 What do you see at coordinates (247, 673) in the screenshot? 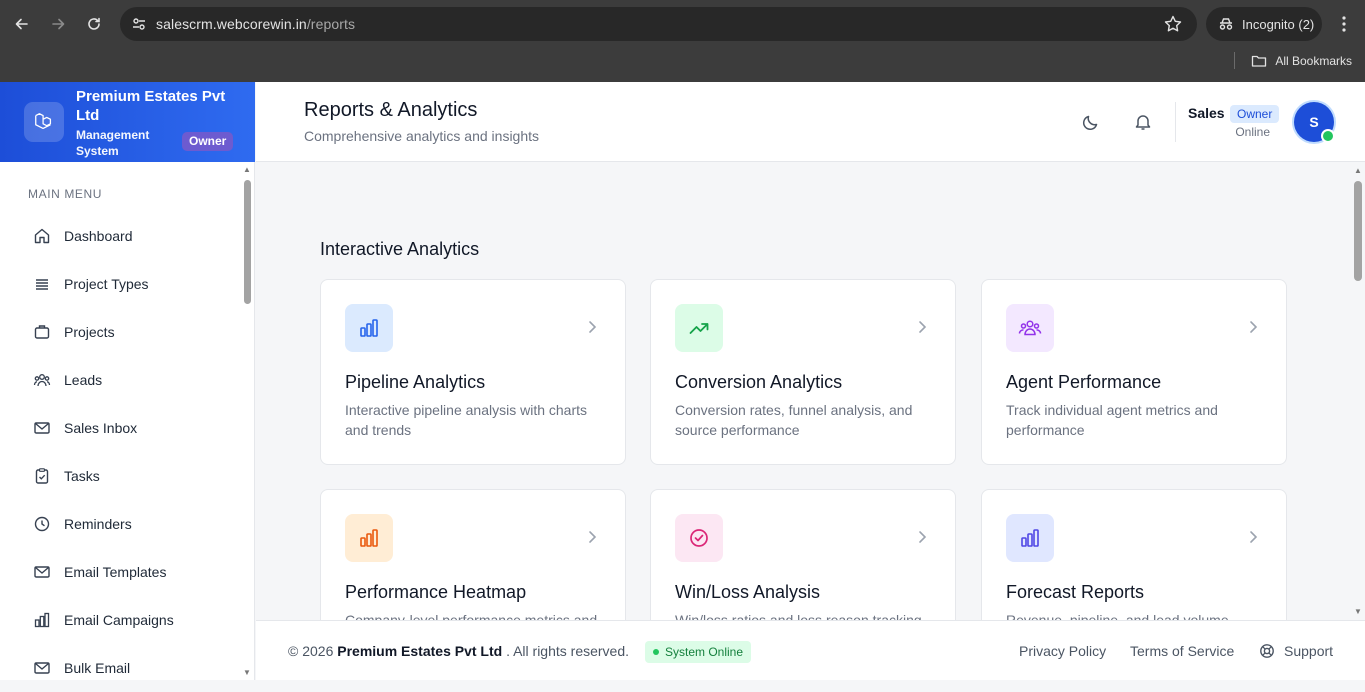
I see `sidebar-scroll-down-icon: ▼` at bounding box center [247, 673].